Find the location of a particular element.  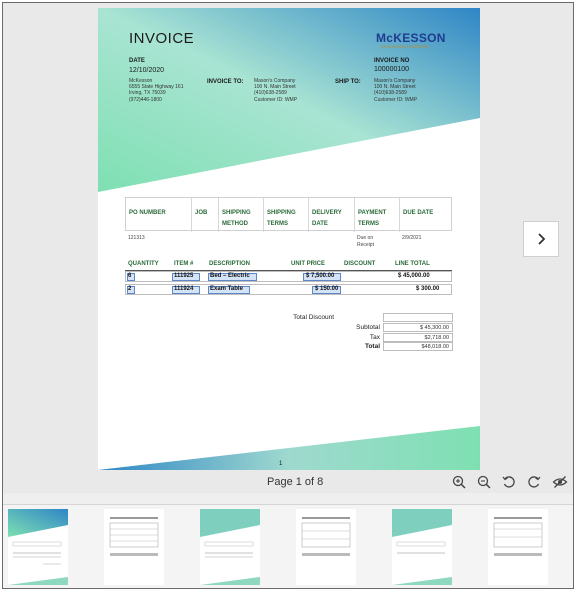

items-header: DESCRIPTION is located at coordinates (230, 264).